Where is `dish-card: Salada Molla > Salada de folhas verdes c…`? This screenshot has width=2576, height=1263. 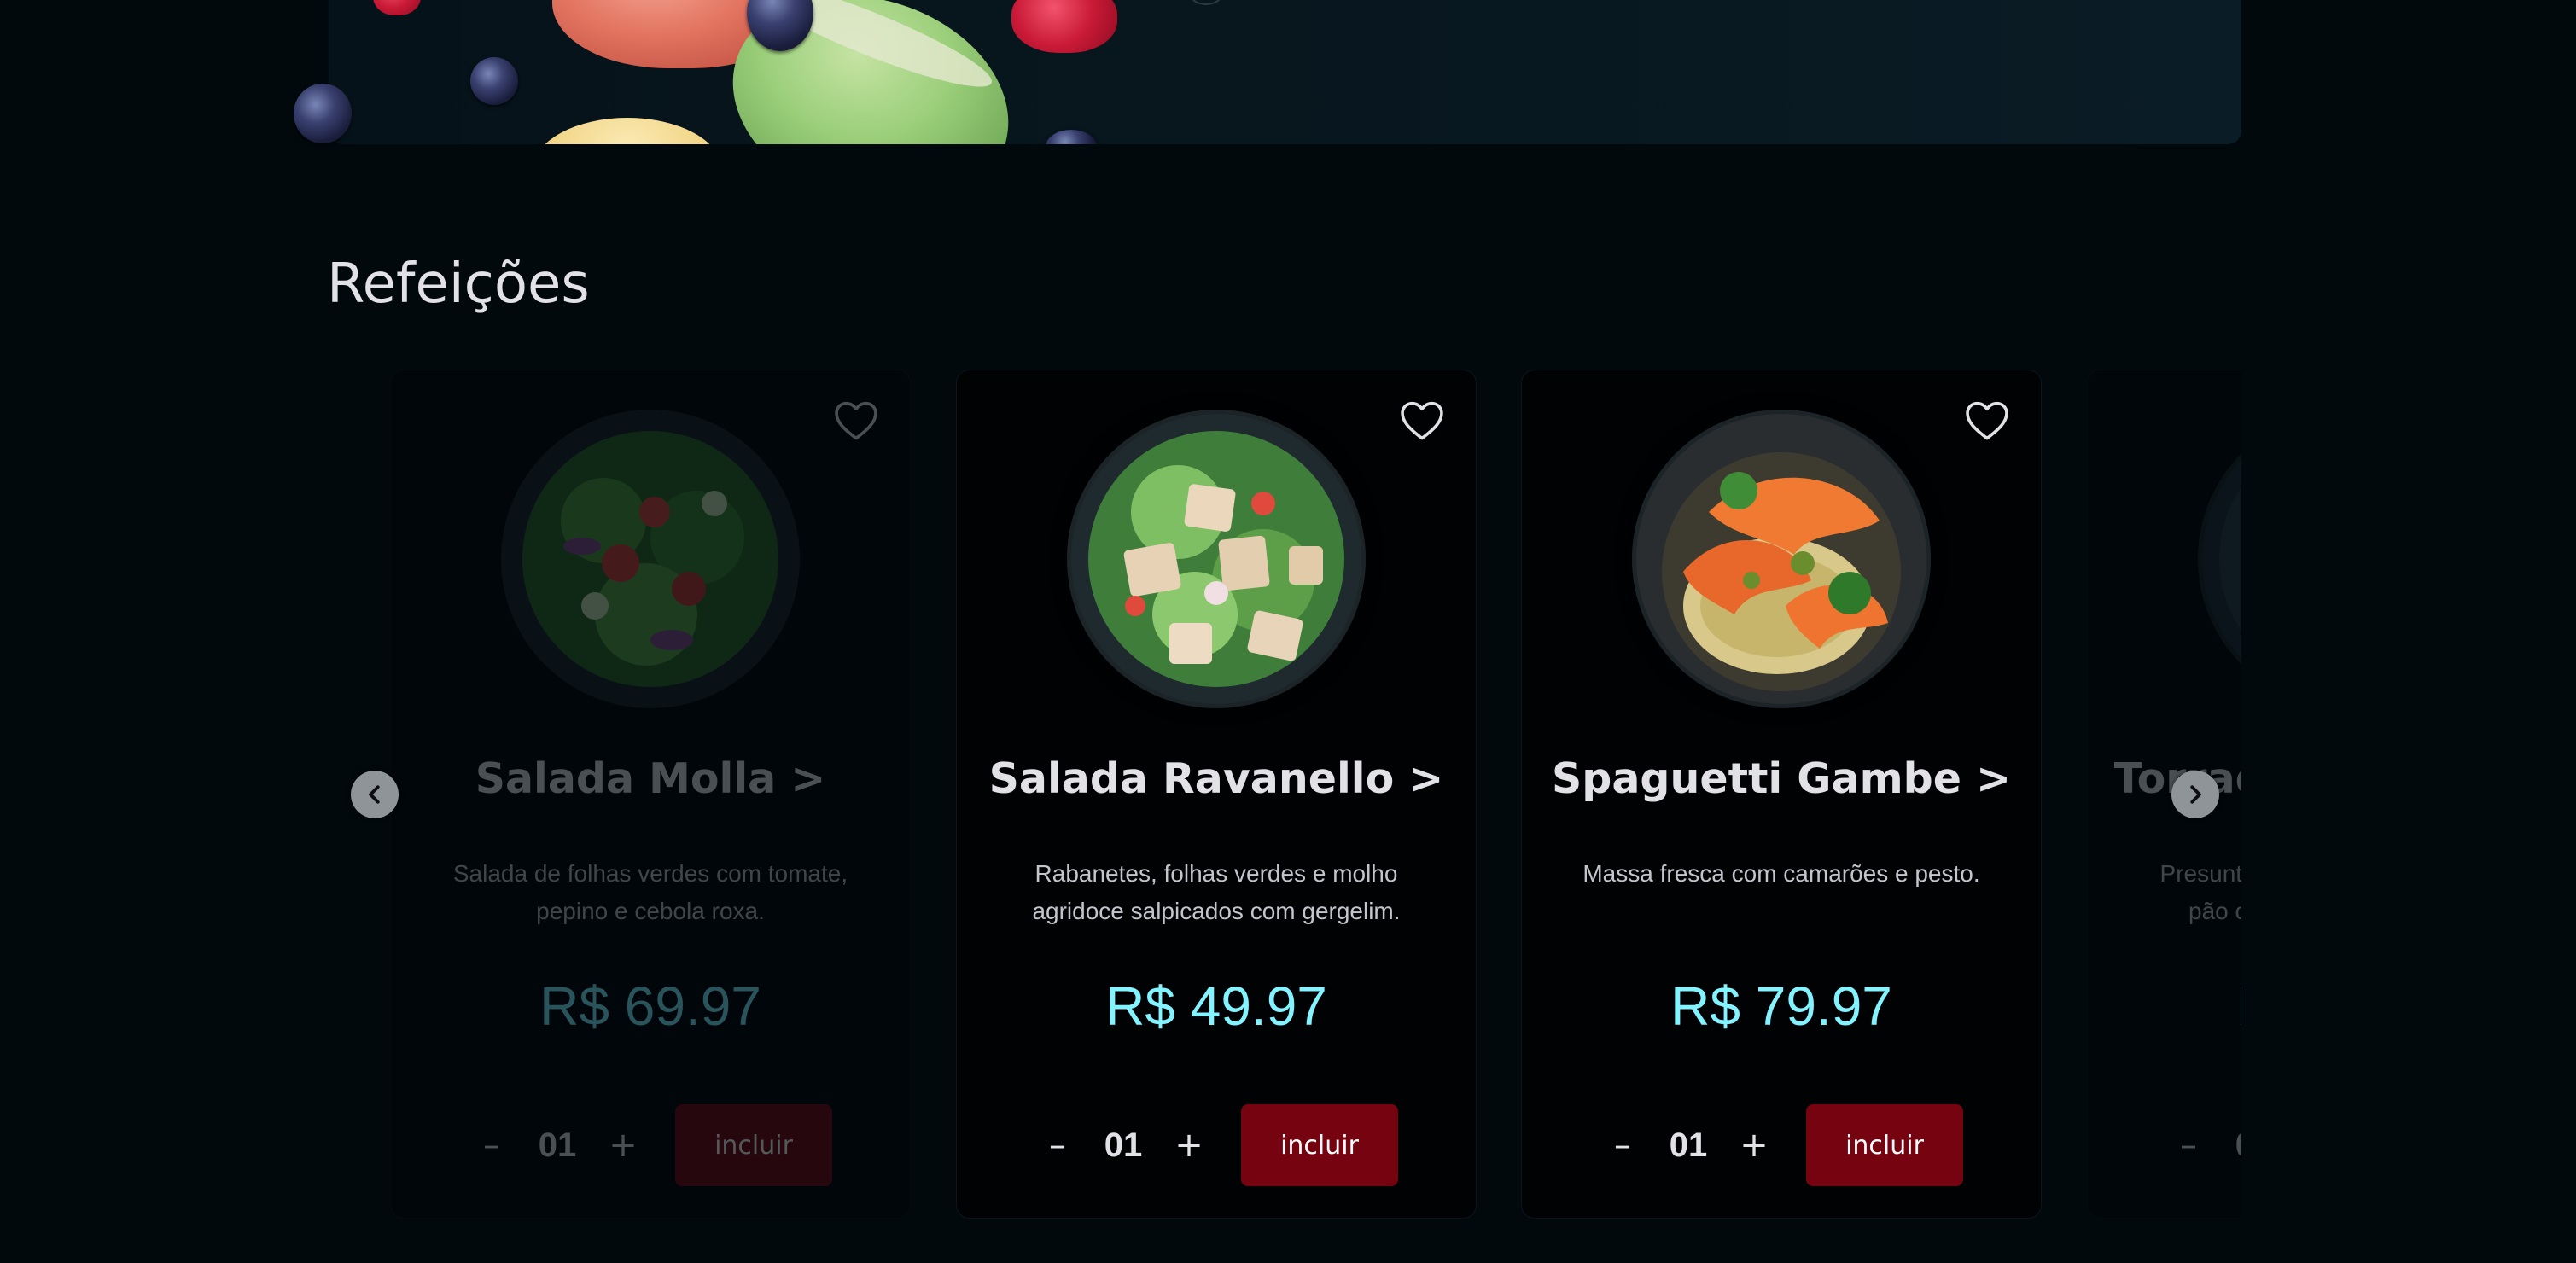 dish-card: Salada Molla > Salada de folhas verdes c… is located at coordinates (650, 794).